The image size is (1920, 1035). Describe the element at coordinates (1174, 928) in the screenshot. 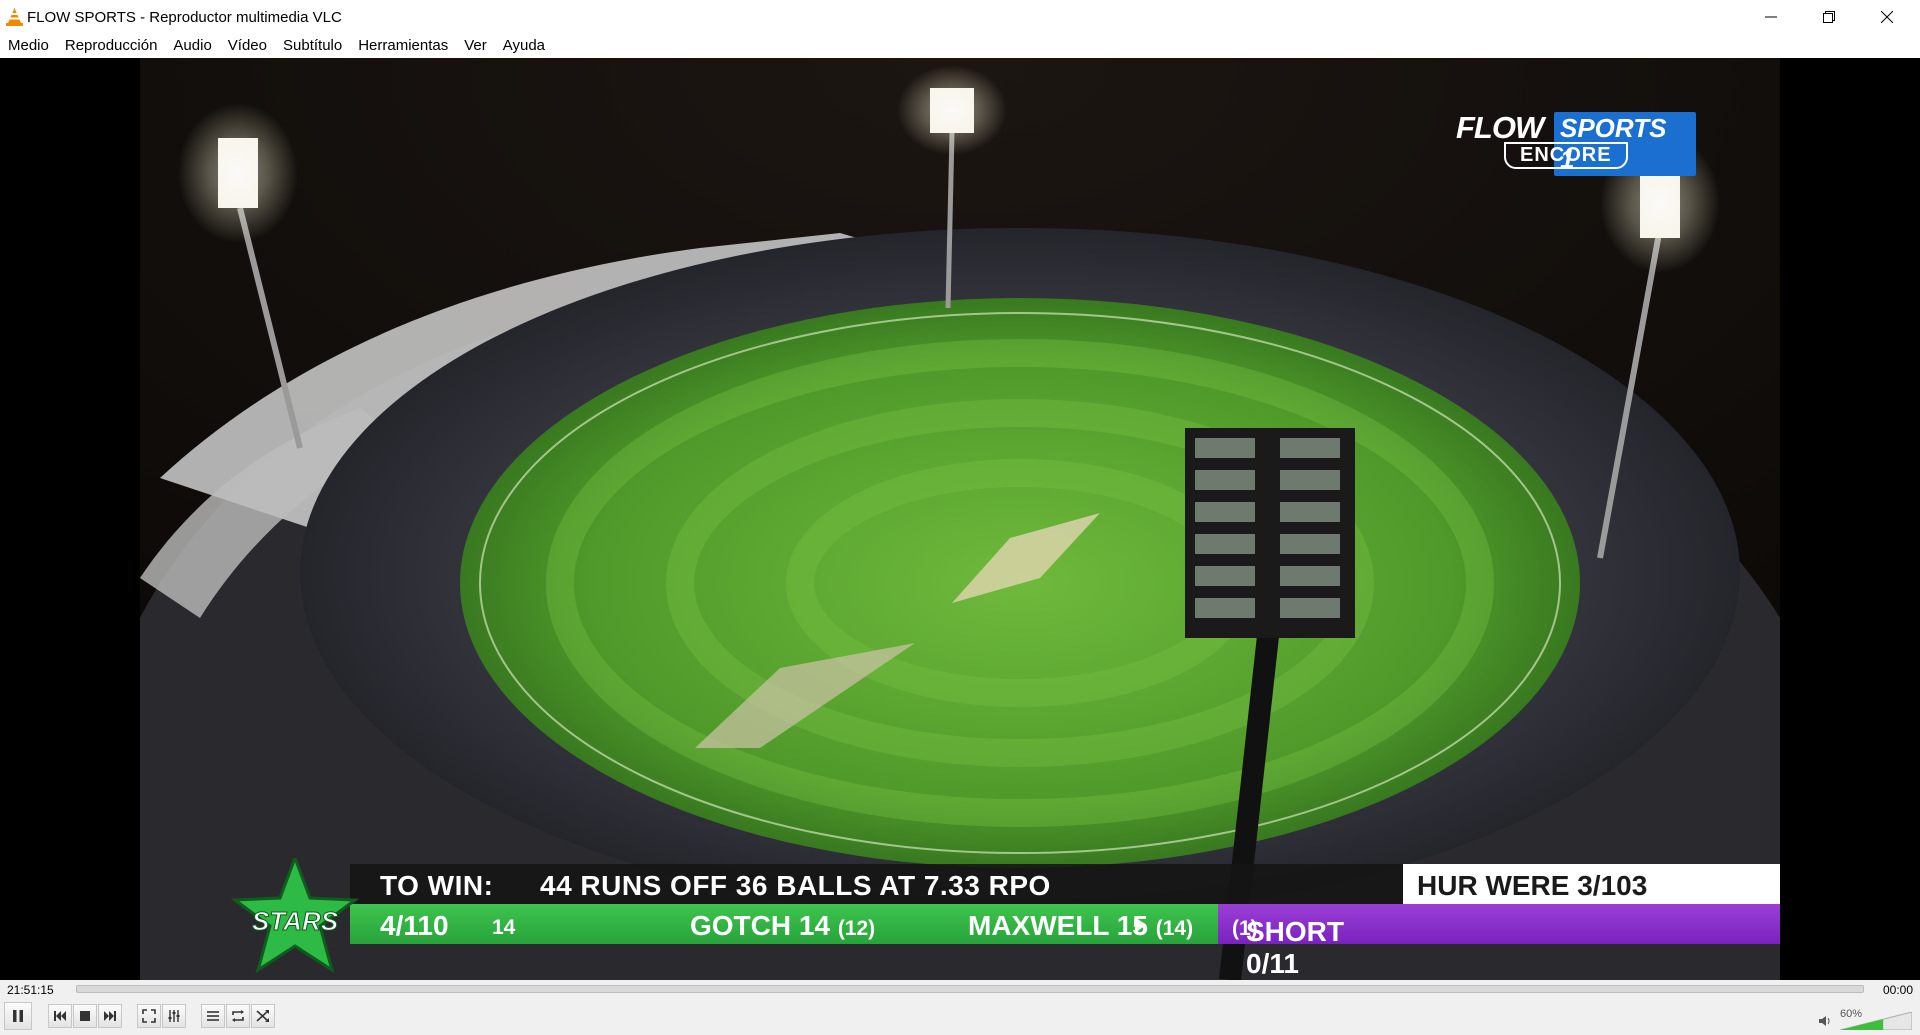

I see `batsman-2-balls: (14)` at that location.